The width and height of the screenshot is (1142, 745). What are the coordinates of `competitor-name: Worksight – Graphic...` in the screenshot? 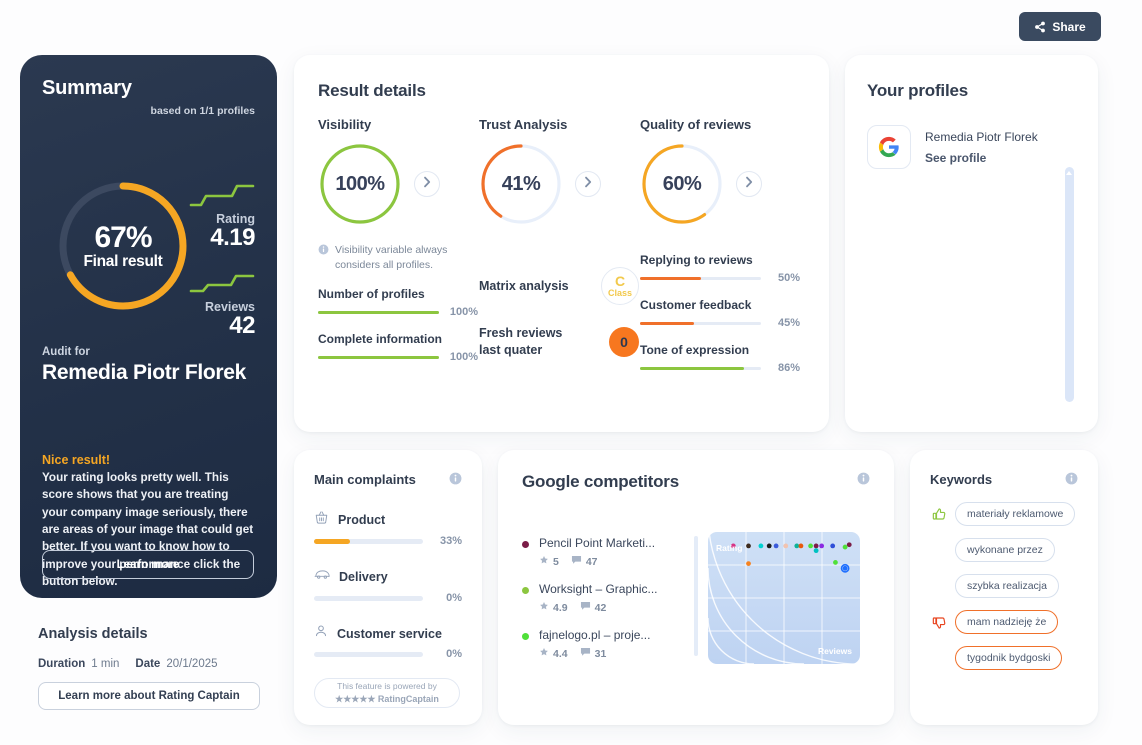 It's located at (598, 589).